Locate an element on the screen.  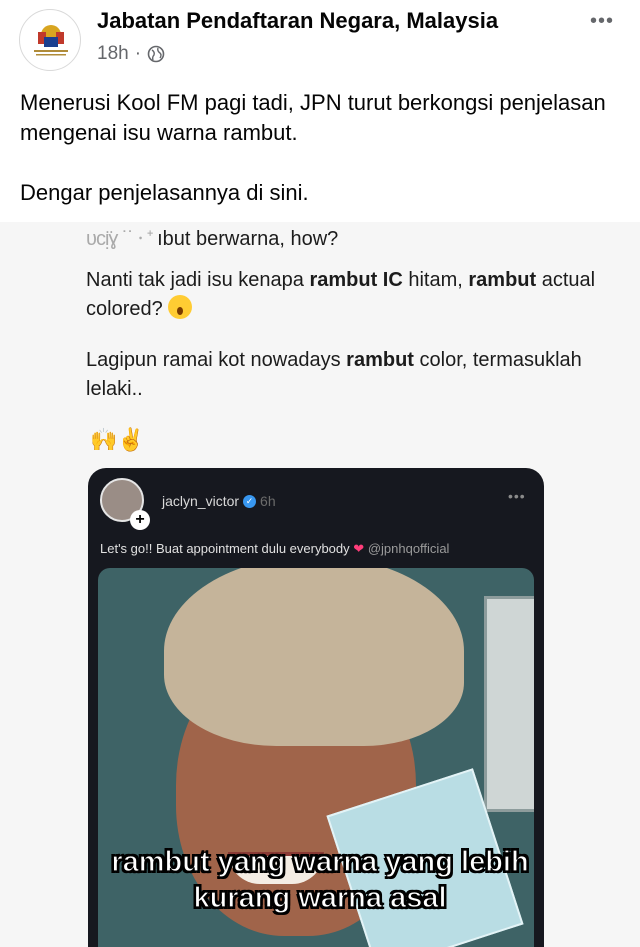
post-meta: 18h · is located at coordinates (131, 54).